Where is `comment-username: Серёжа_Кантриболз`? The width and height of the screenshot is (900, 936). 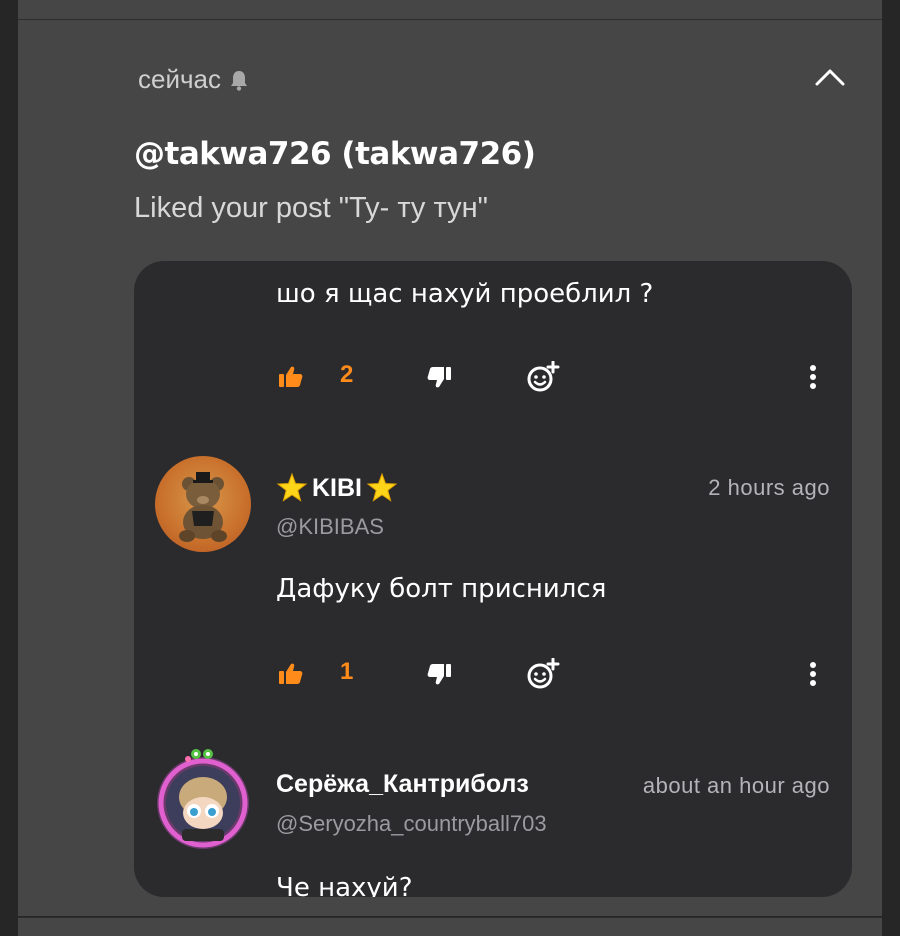 comment-username: Серёжа_Кантриболз is located at coordinates (402, 784).